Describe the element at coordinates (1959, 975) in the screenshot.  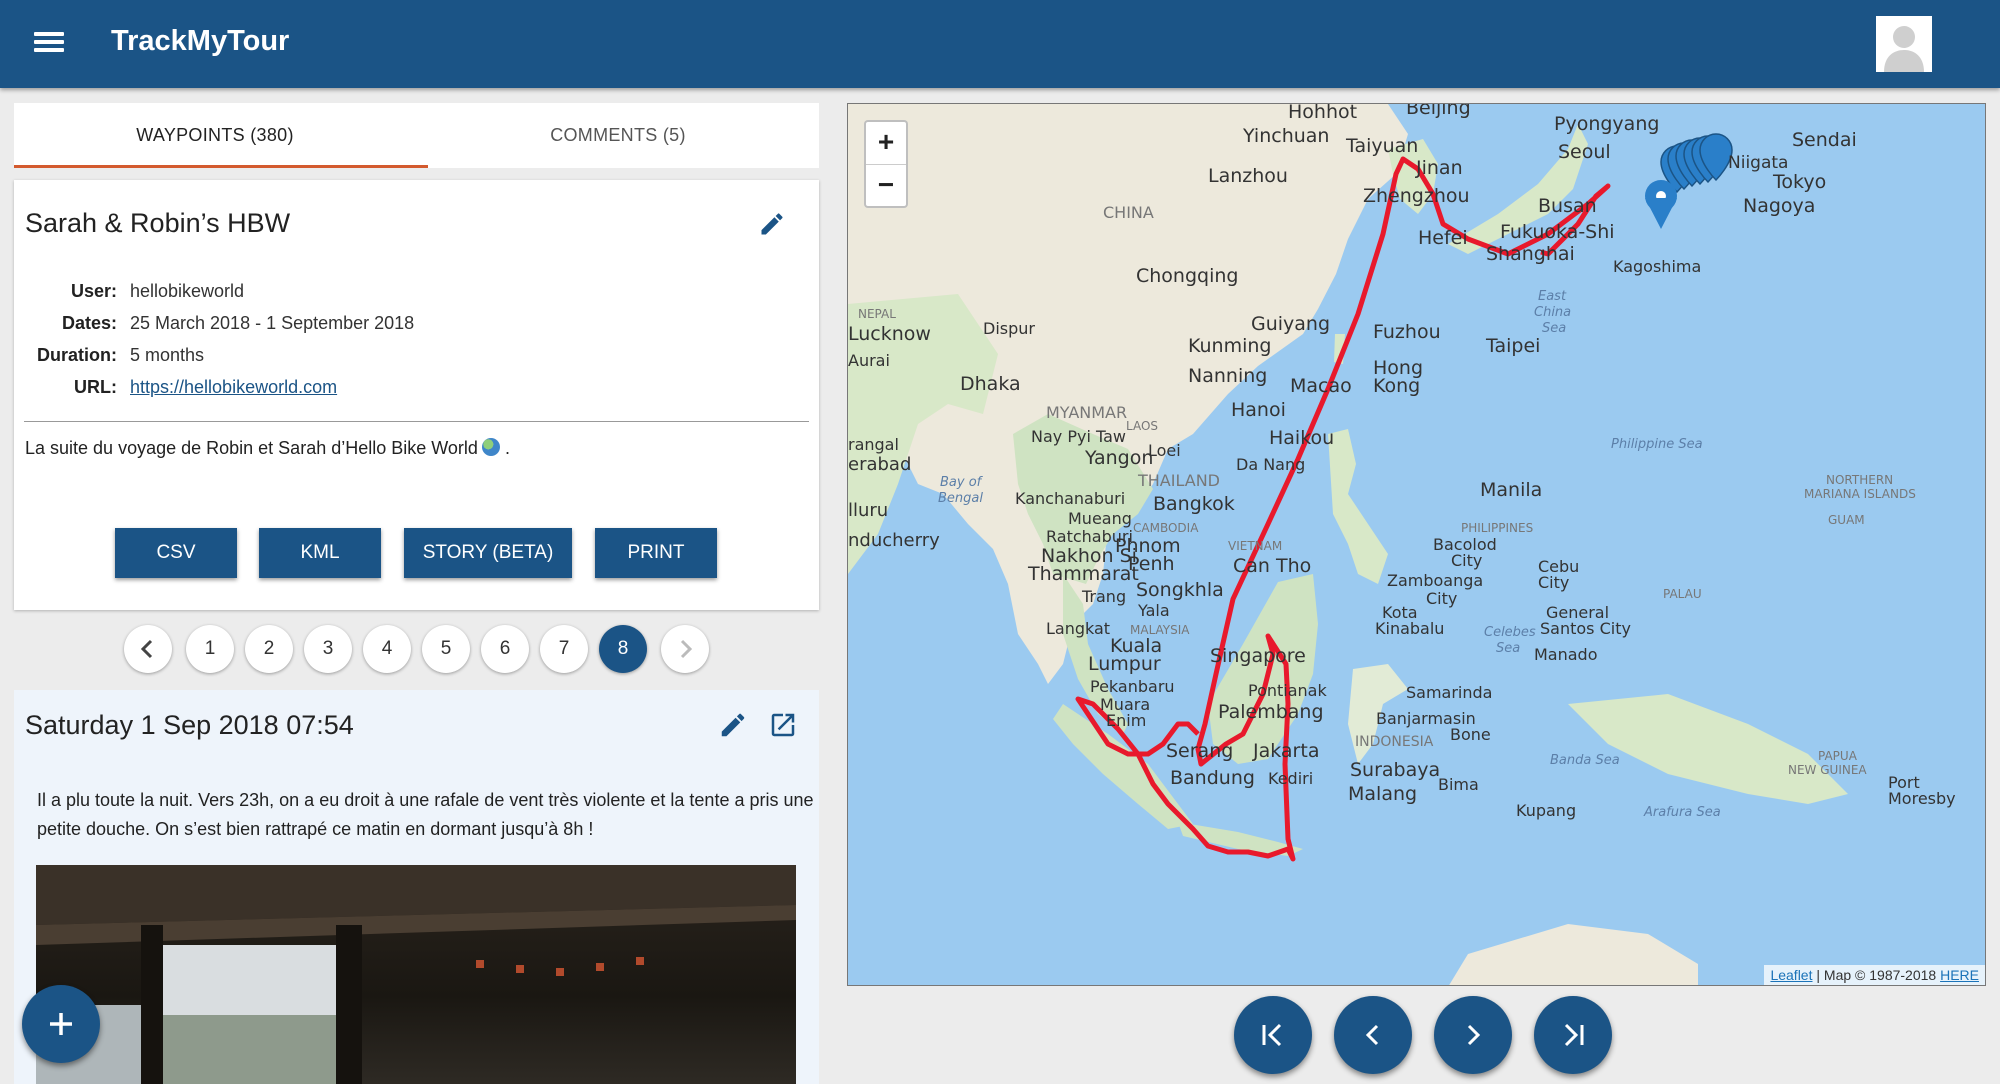
I see `here-link: HERE` at that location.